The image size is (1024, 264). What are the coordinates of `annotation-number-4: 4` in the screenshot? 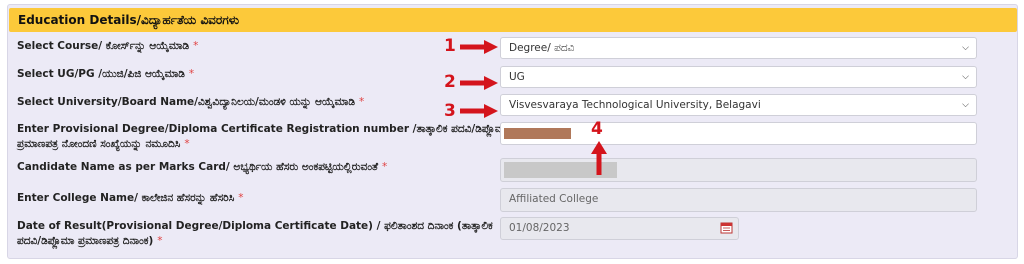 It's located at (597, 129).